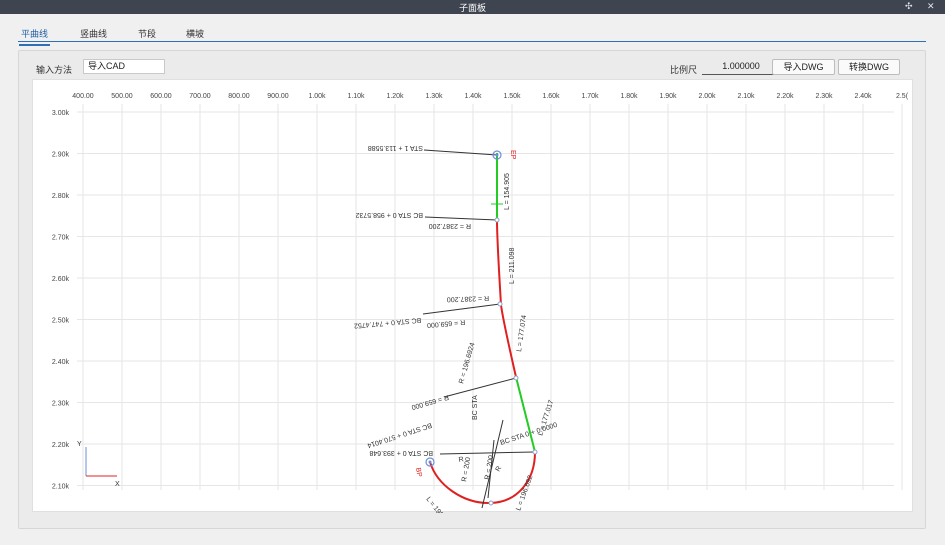 The image size is (945, 545). I want to click on scale-label: 比例尺, so click(684, 70).